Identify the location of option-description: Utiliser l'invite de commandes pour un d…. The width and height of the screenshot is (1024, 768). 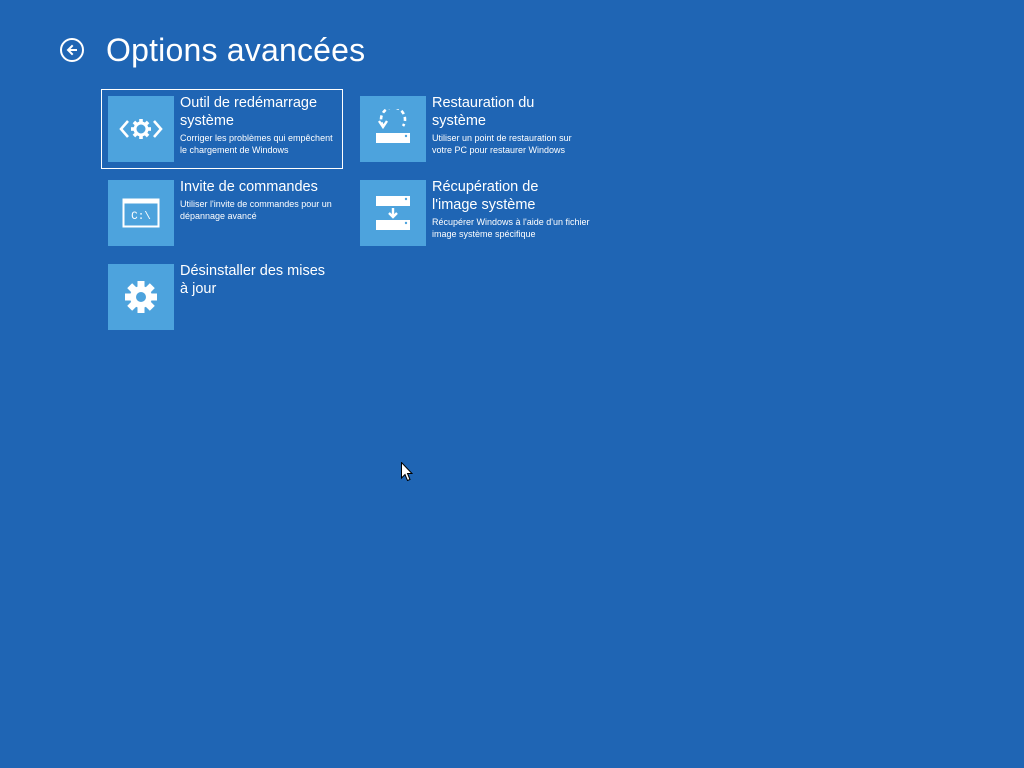
(256, 210).